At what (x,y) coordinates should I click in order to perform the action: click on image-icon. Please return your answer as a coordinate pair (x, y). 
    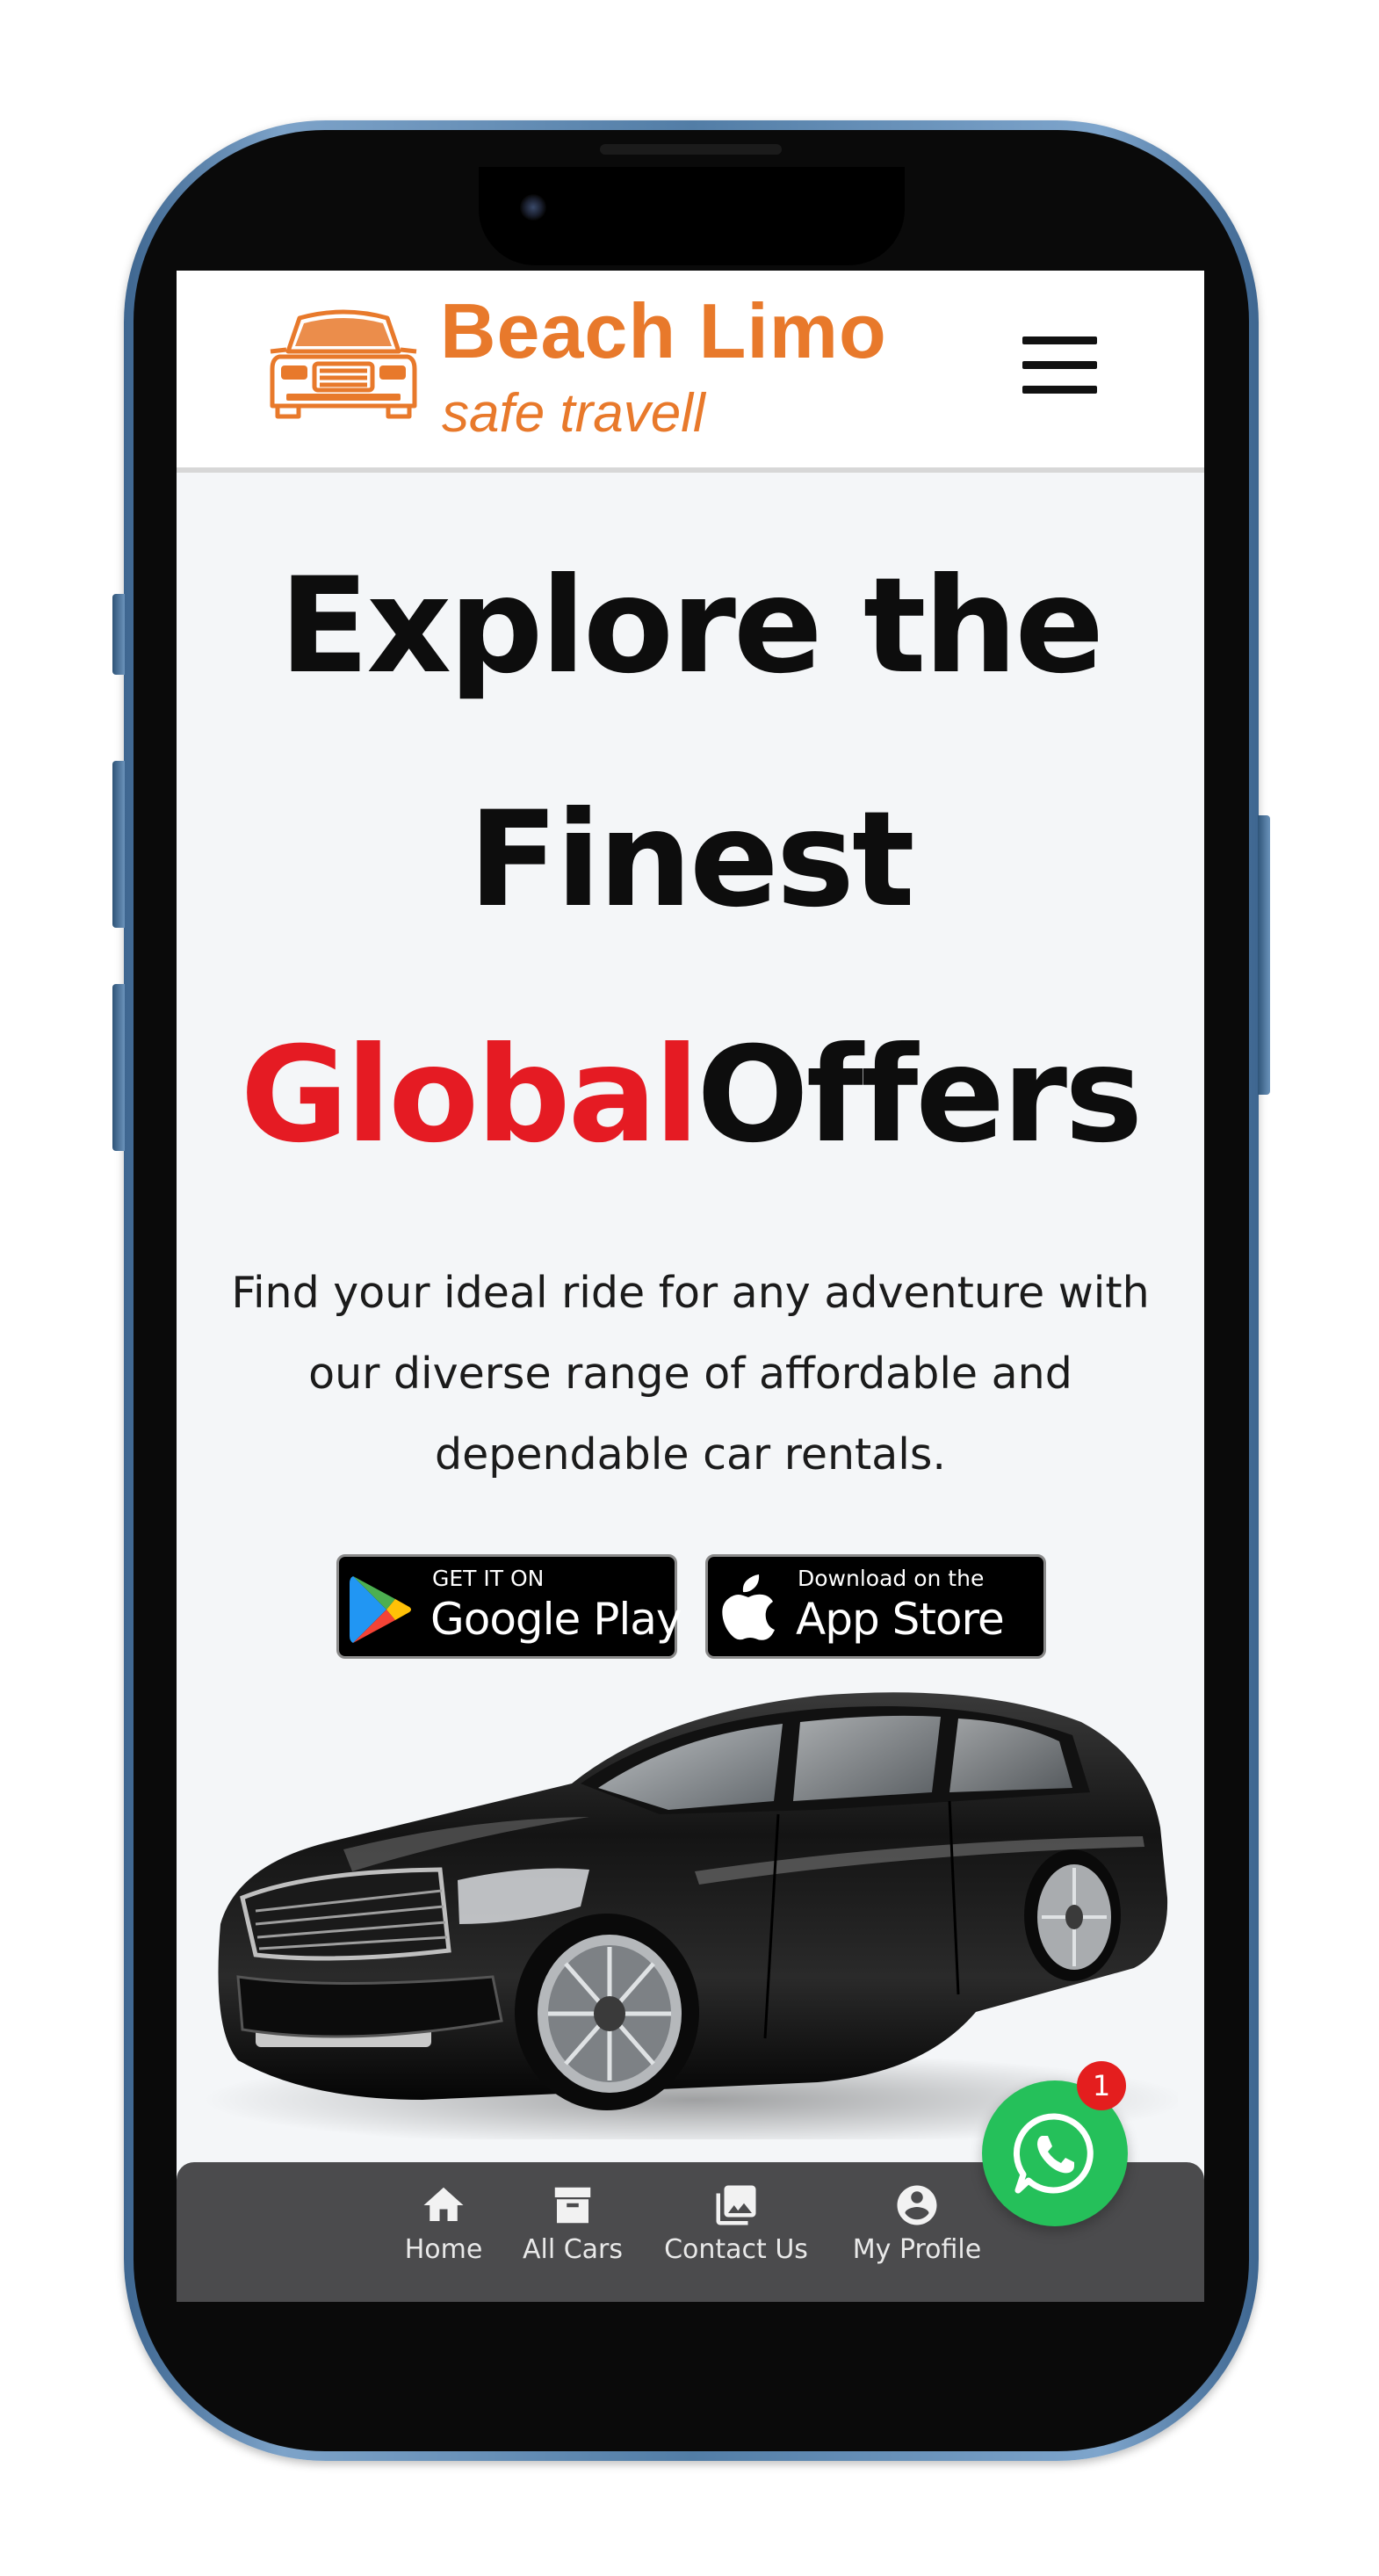
    Looking at the image, I should click on (736, 2205).